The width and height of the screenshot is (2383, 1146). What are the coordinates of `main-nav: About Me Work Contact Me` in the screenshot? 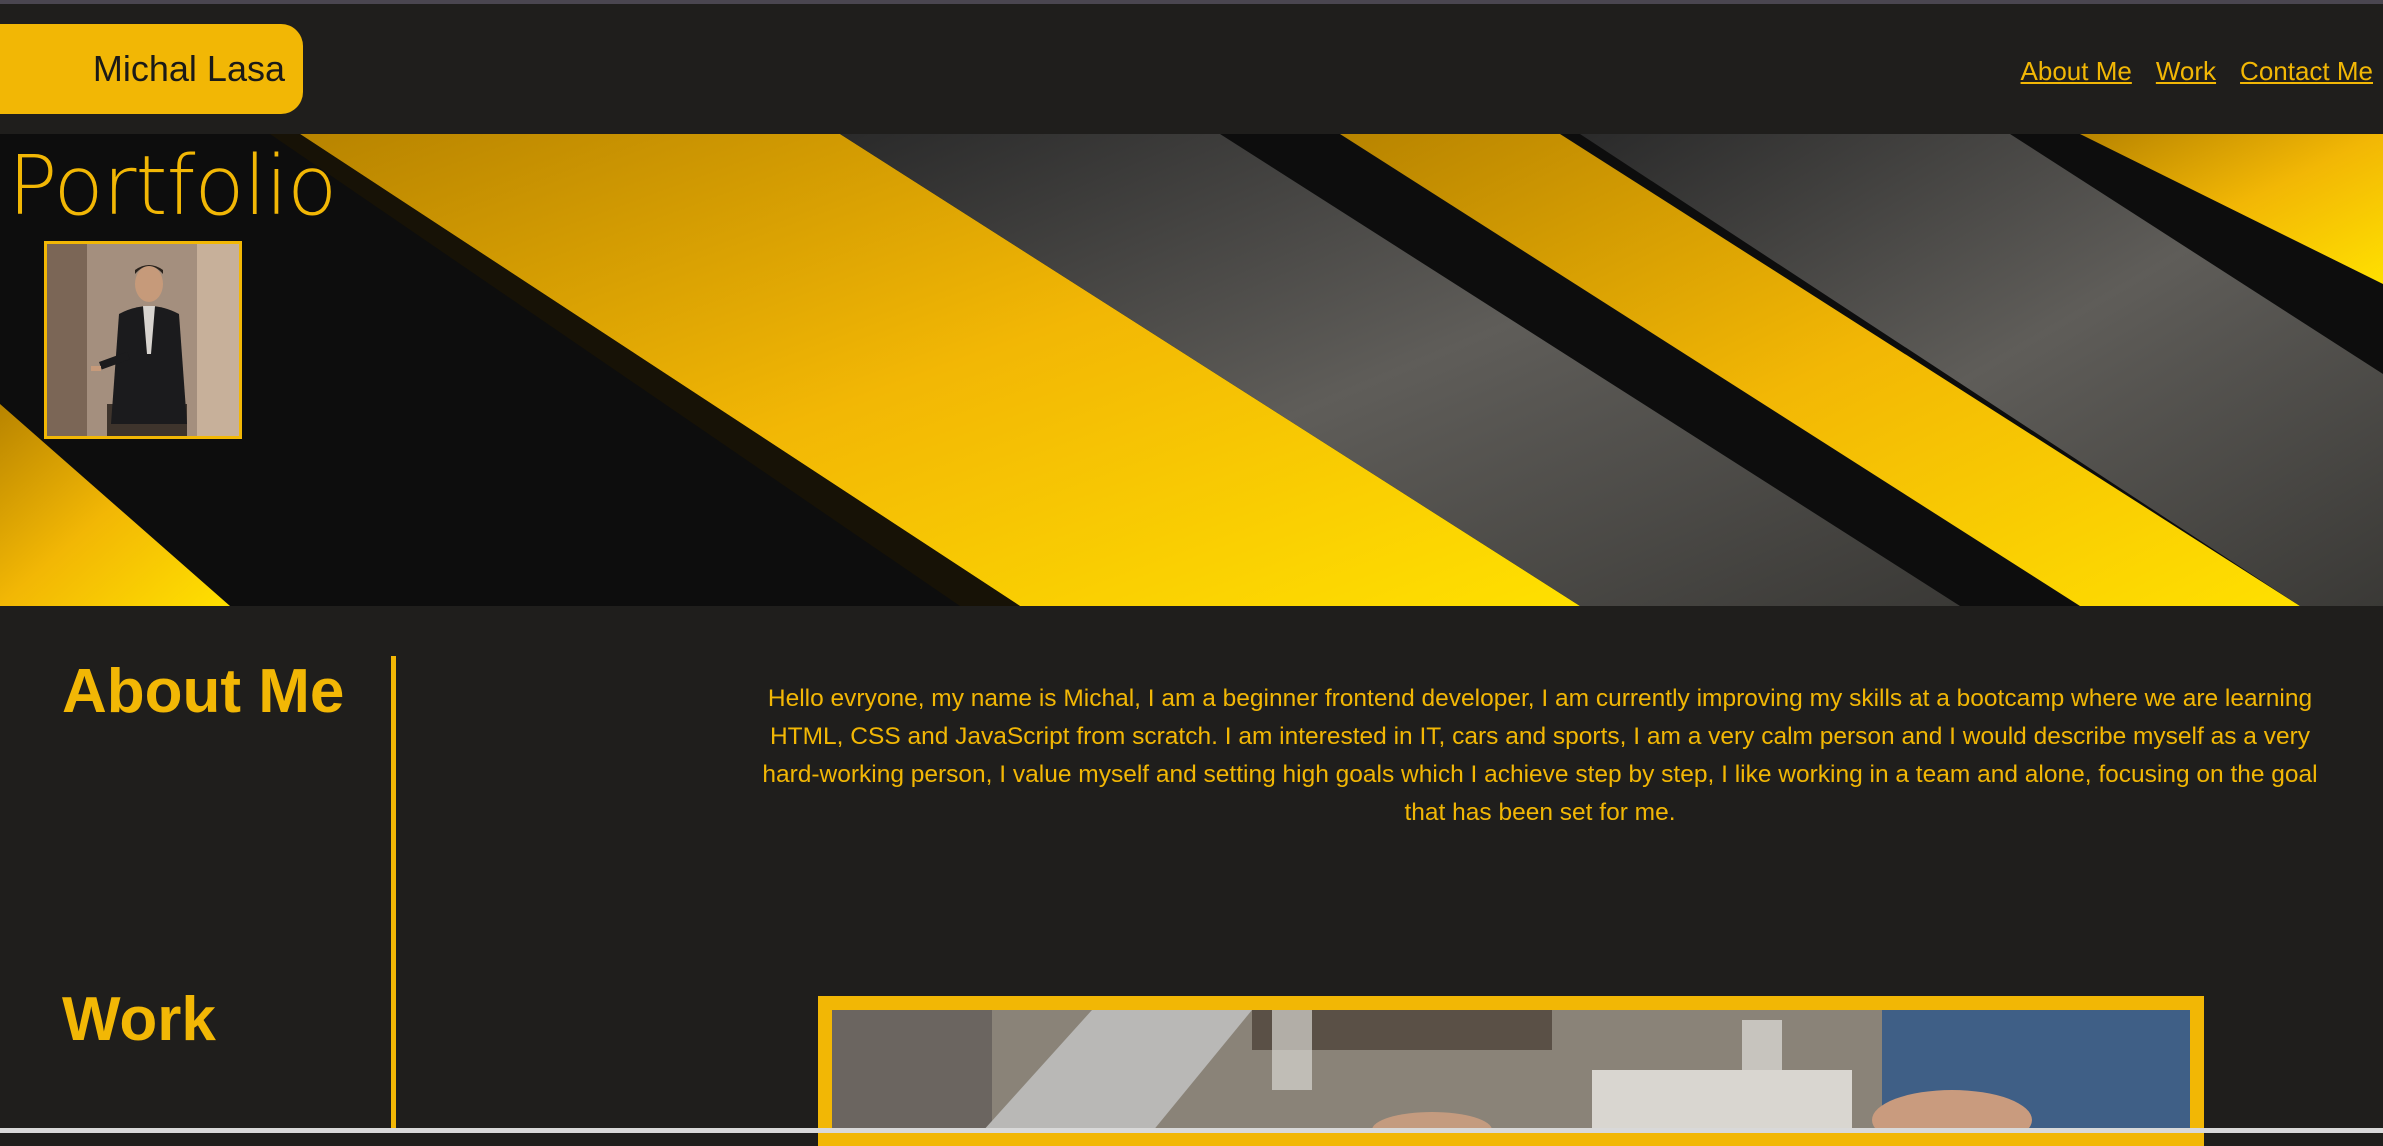 It's located at (2197, 71).